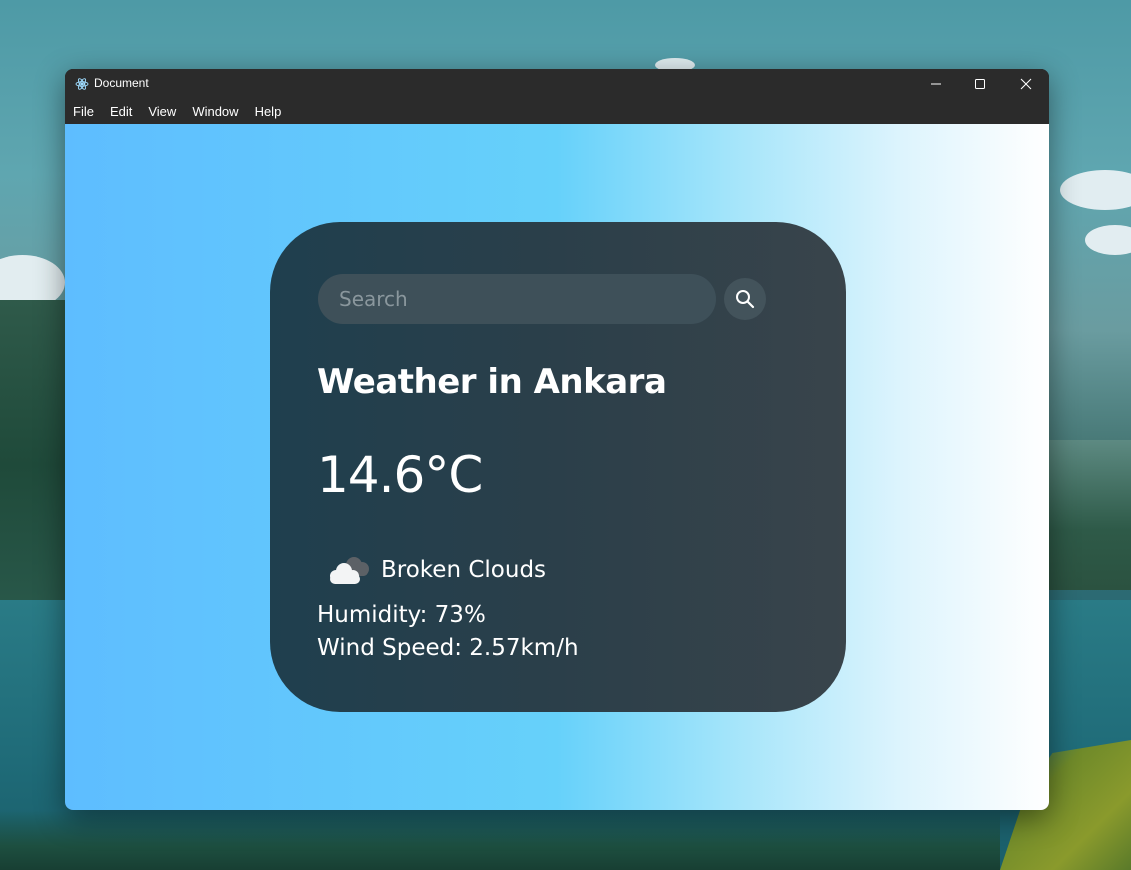 This screenshot has width=1131, height=870. I want to click on city-heading: Weather in Ankara, so click(492, 382).